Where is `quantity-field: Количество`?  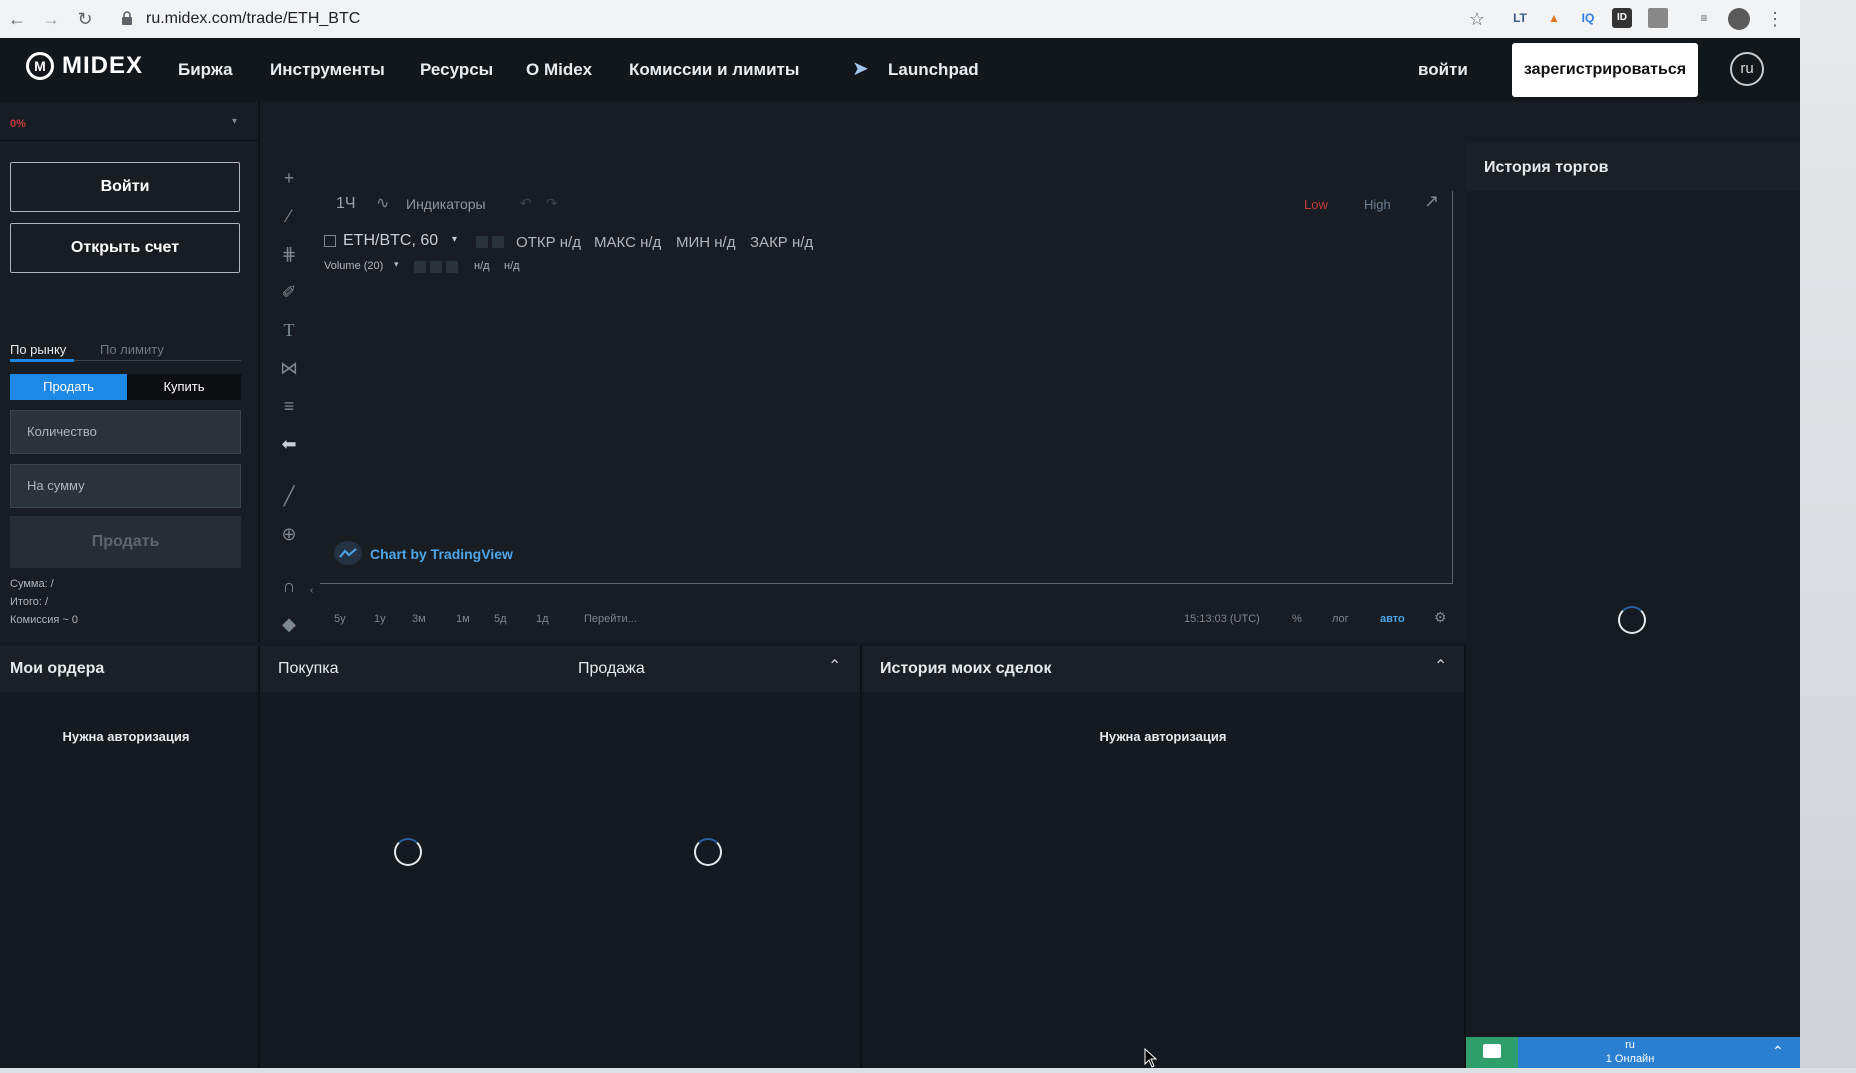
quantity-field: Количество is located at coordinates (125, 432).